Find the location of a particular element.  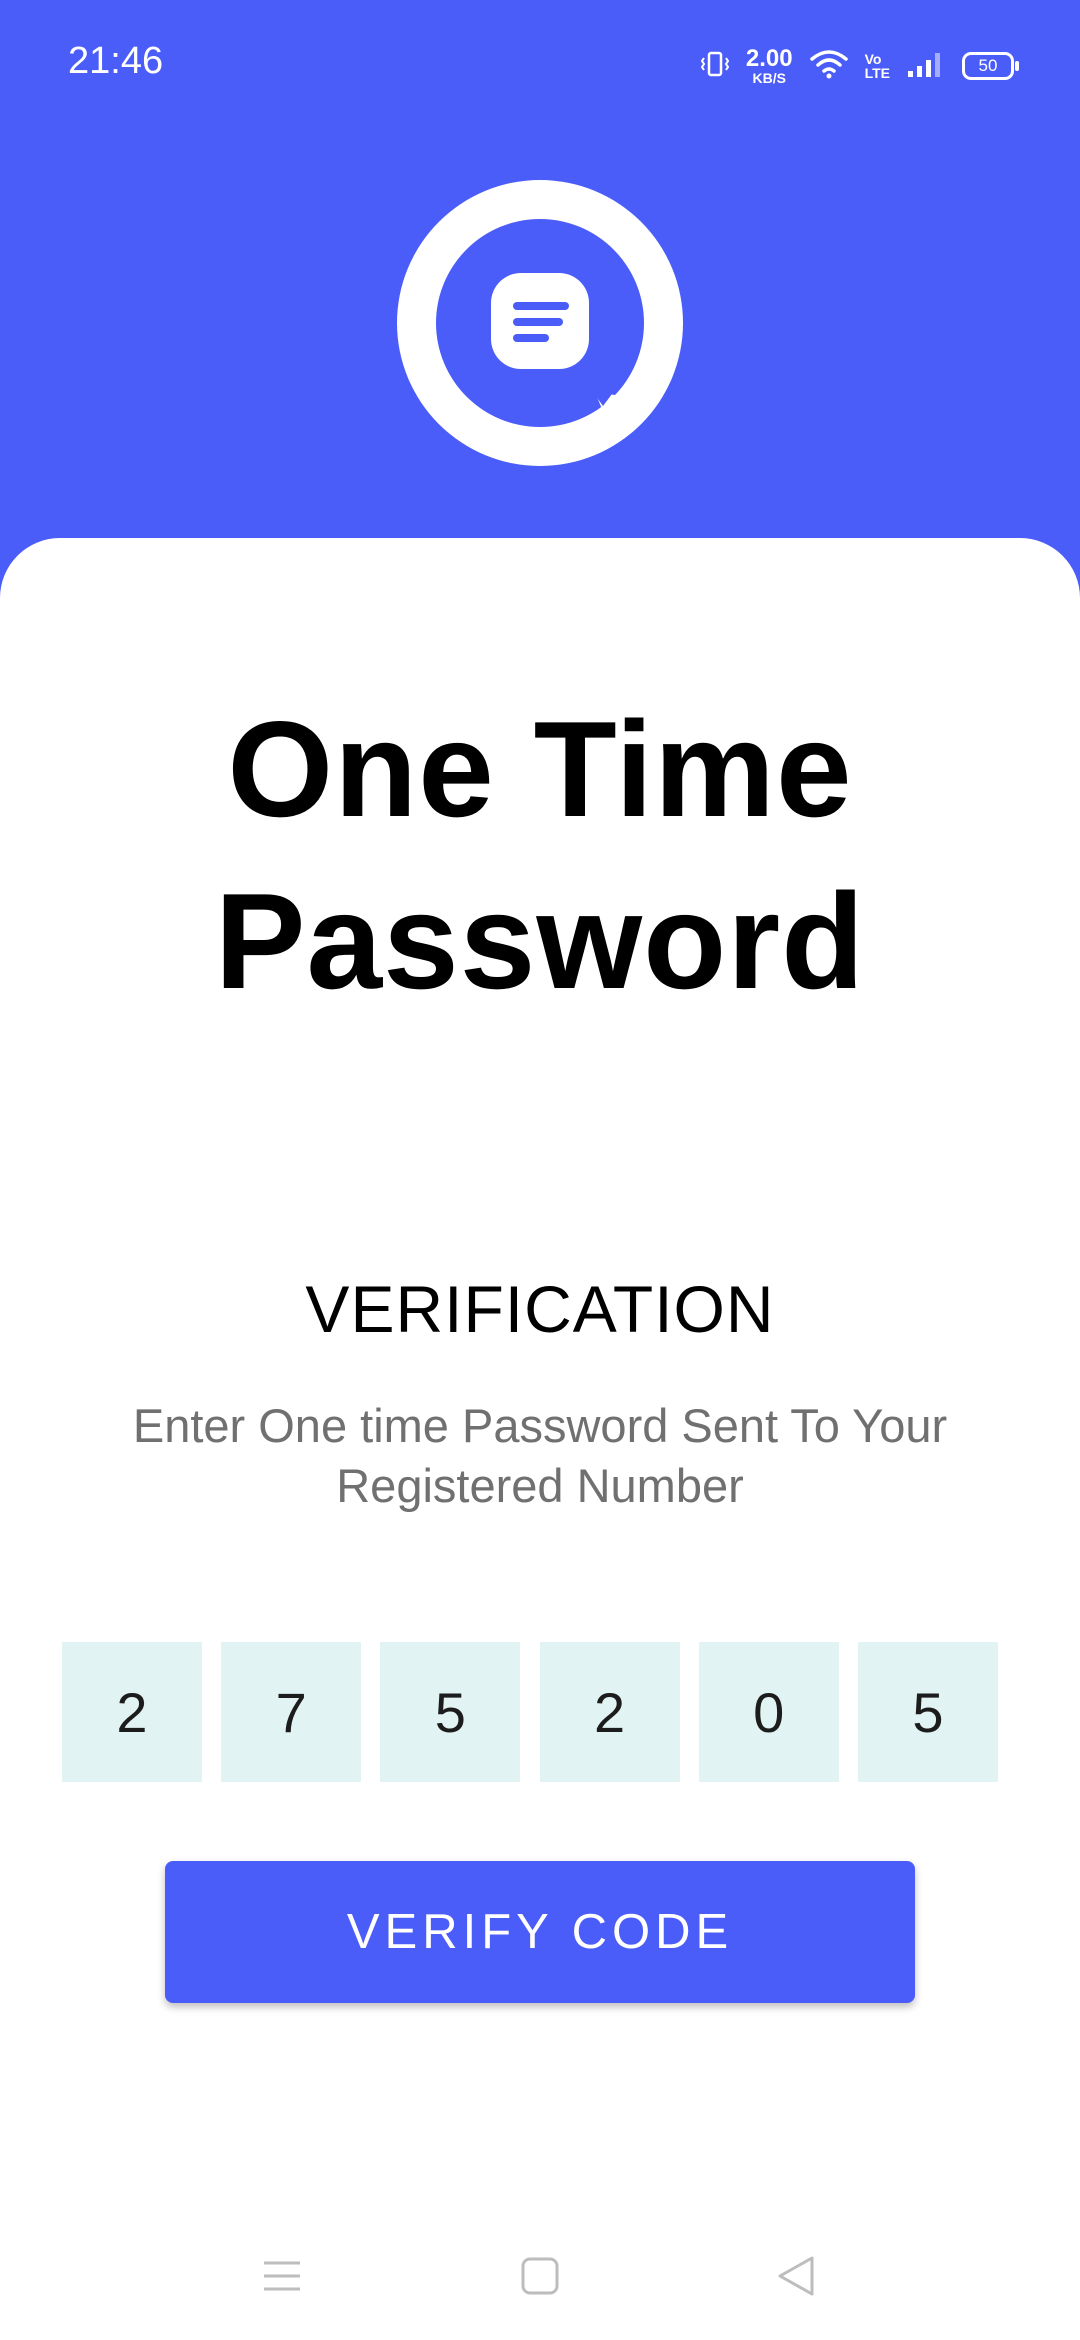

status-time: 21:46 is located at coordinates (116, 61).